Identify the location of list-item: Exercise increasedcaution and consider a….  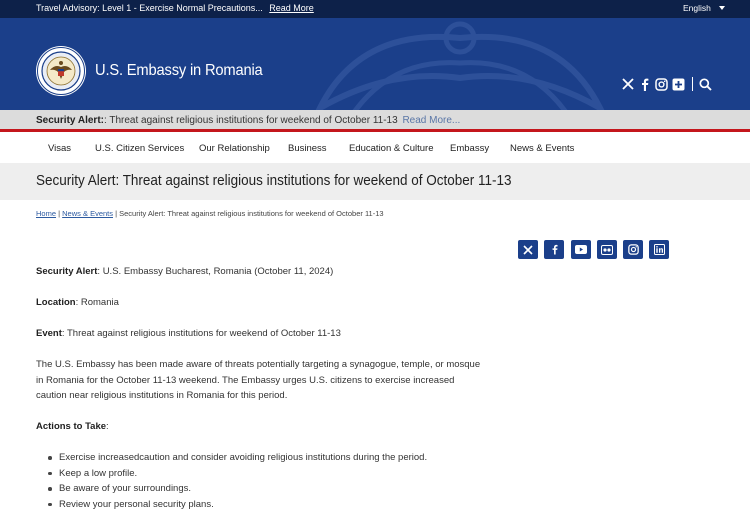
(231, 458).